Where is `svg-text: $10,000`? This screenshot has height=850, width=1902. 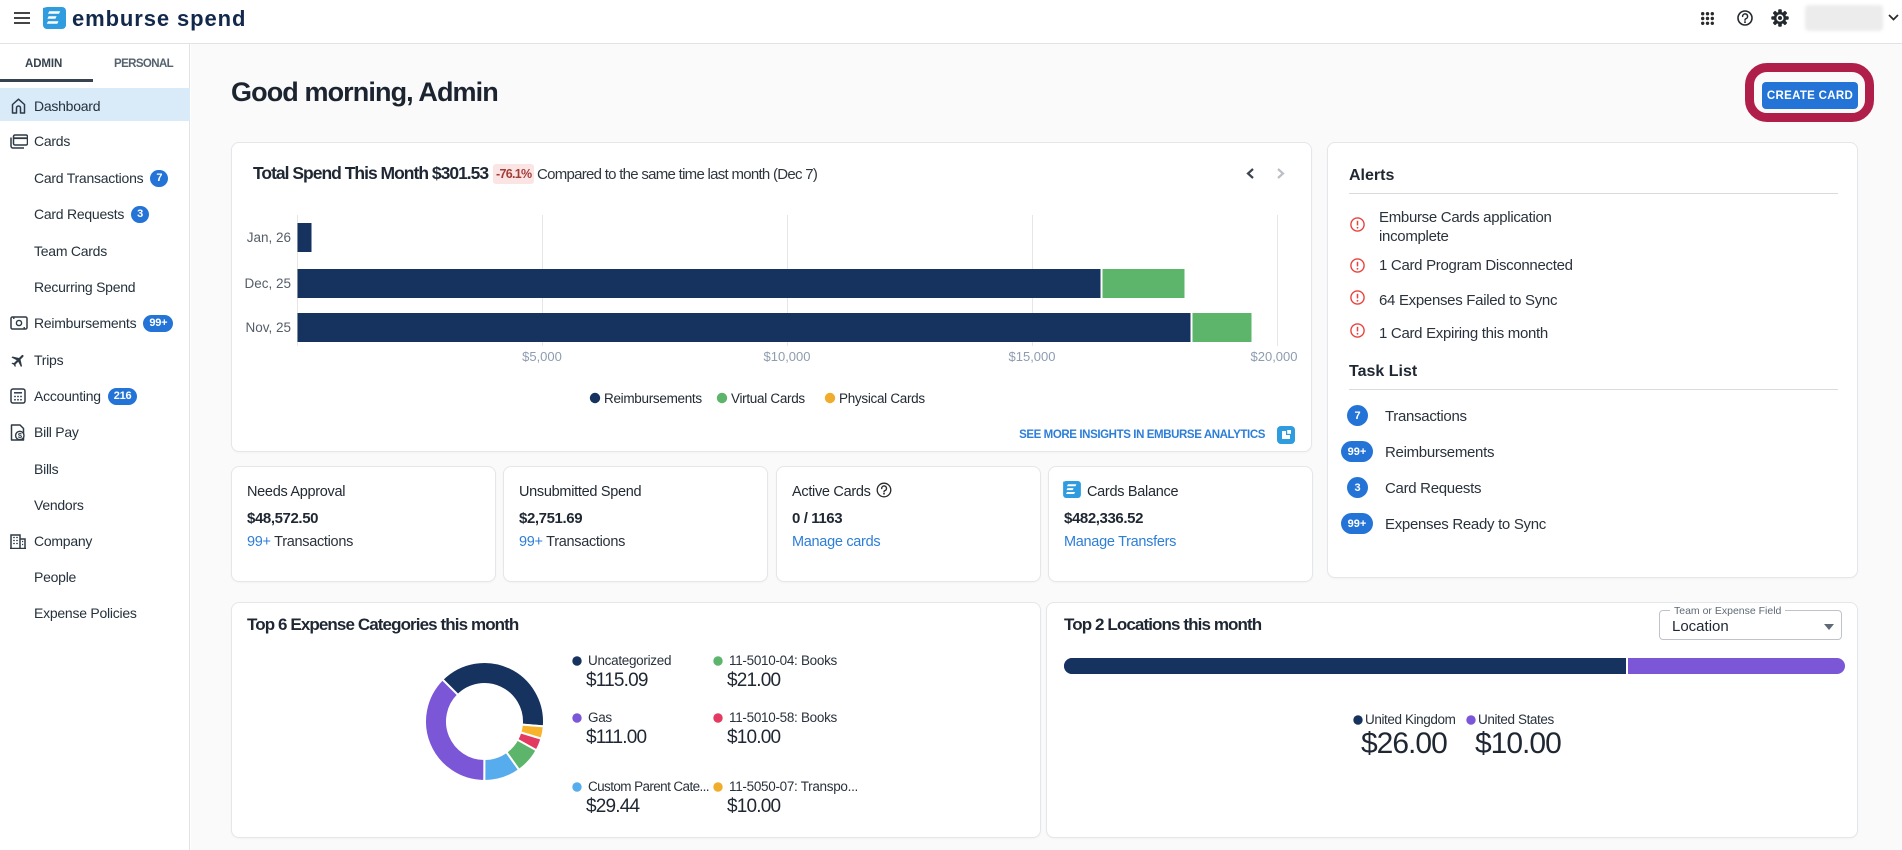
svg-text: $10,000 is located at coordinates (787, 356).